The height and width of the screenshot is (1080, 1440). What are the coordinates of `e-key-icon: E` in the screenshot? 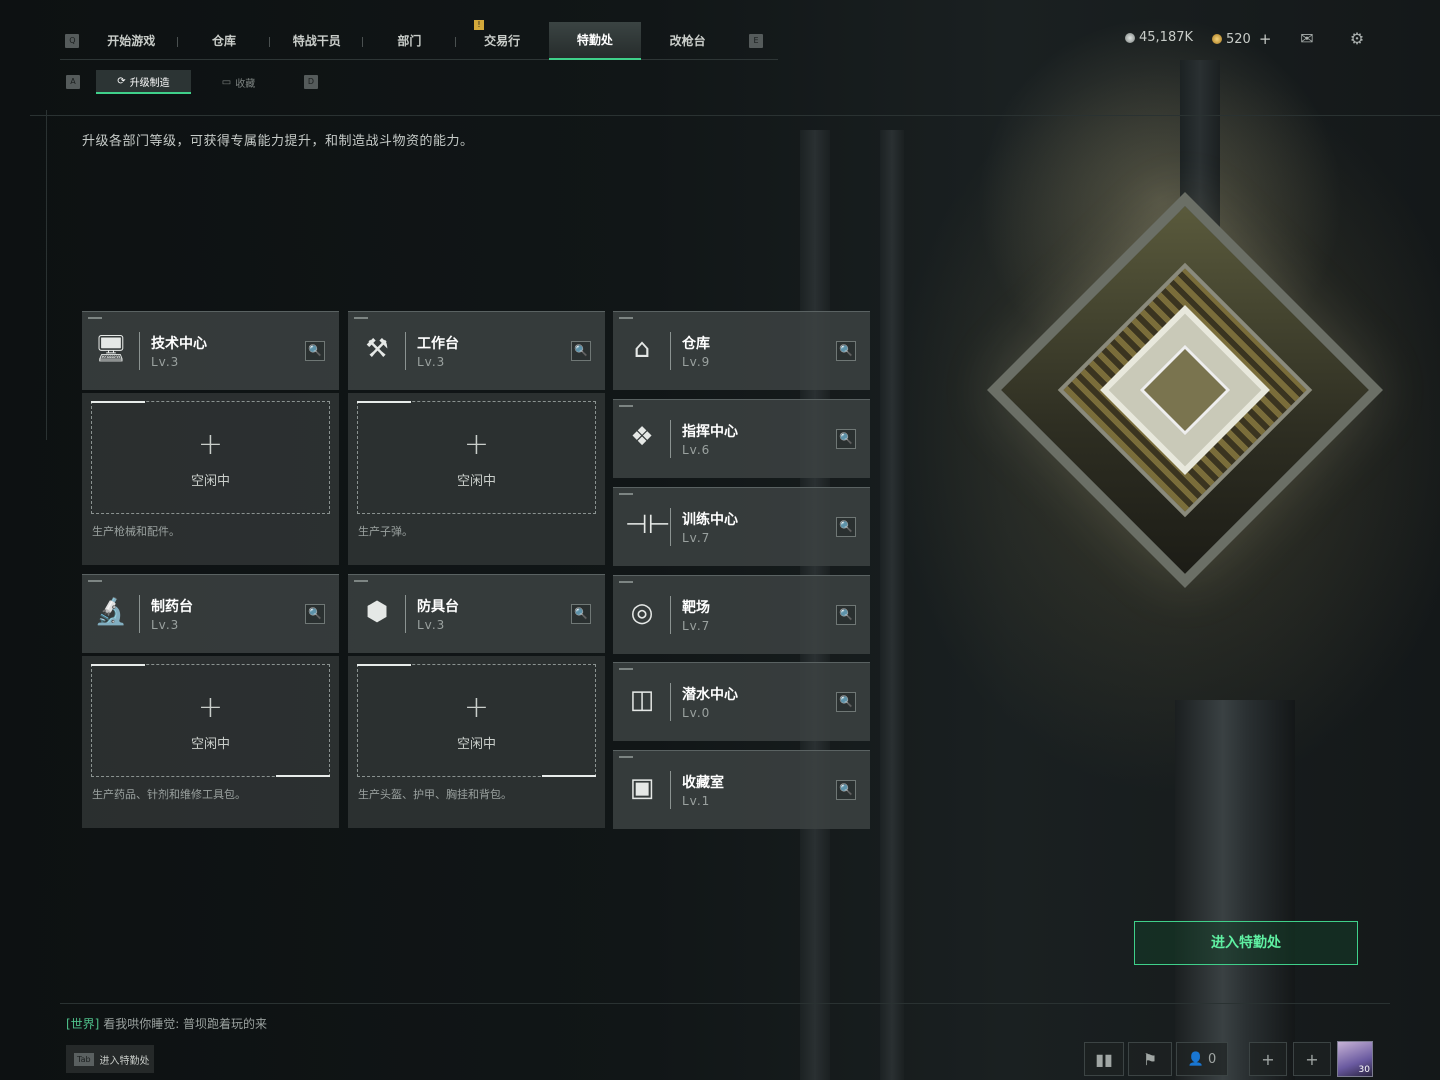 It's located at (755, 40).